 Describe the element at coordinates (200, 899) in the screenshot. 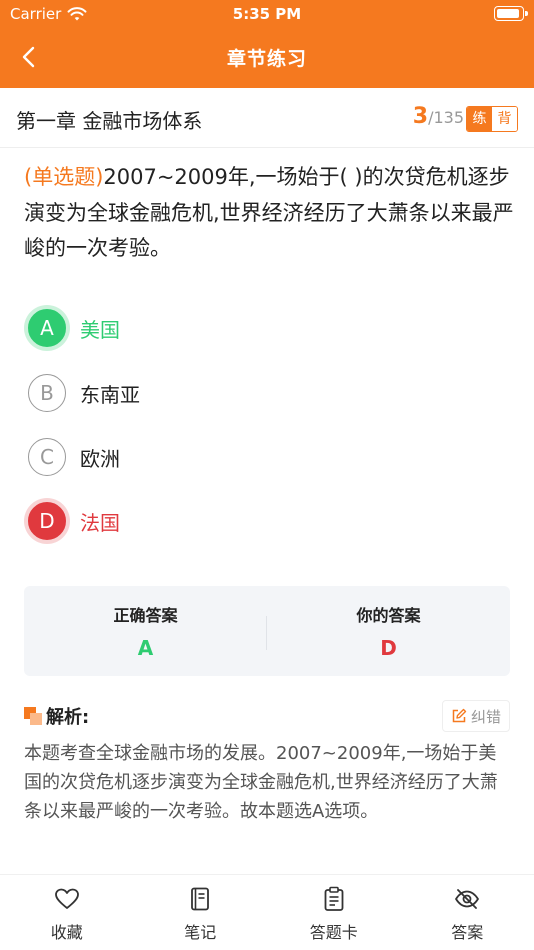

I see `notebook-icon` at that location.